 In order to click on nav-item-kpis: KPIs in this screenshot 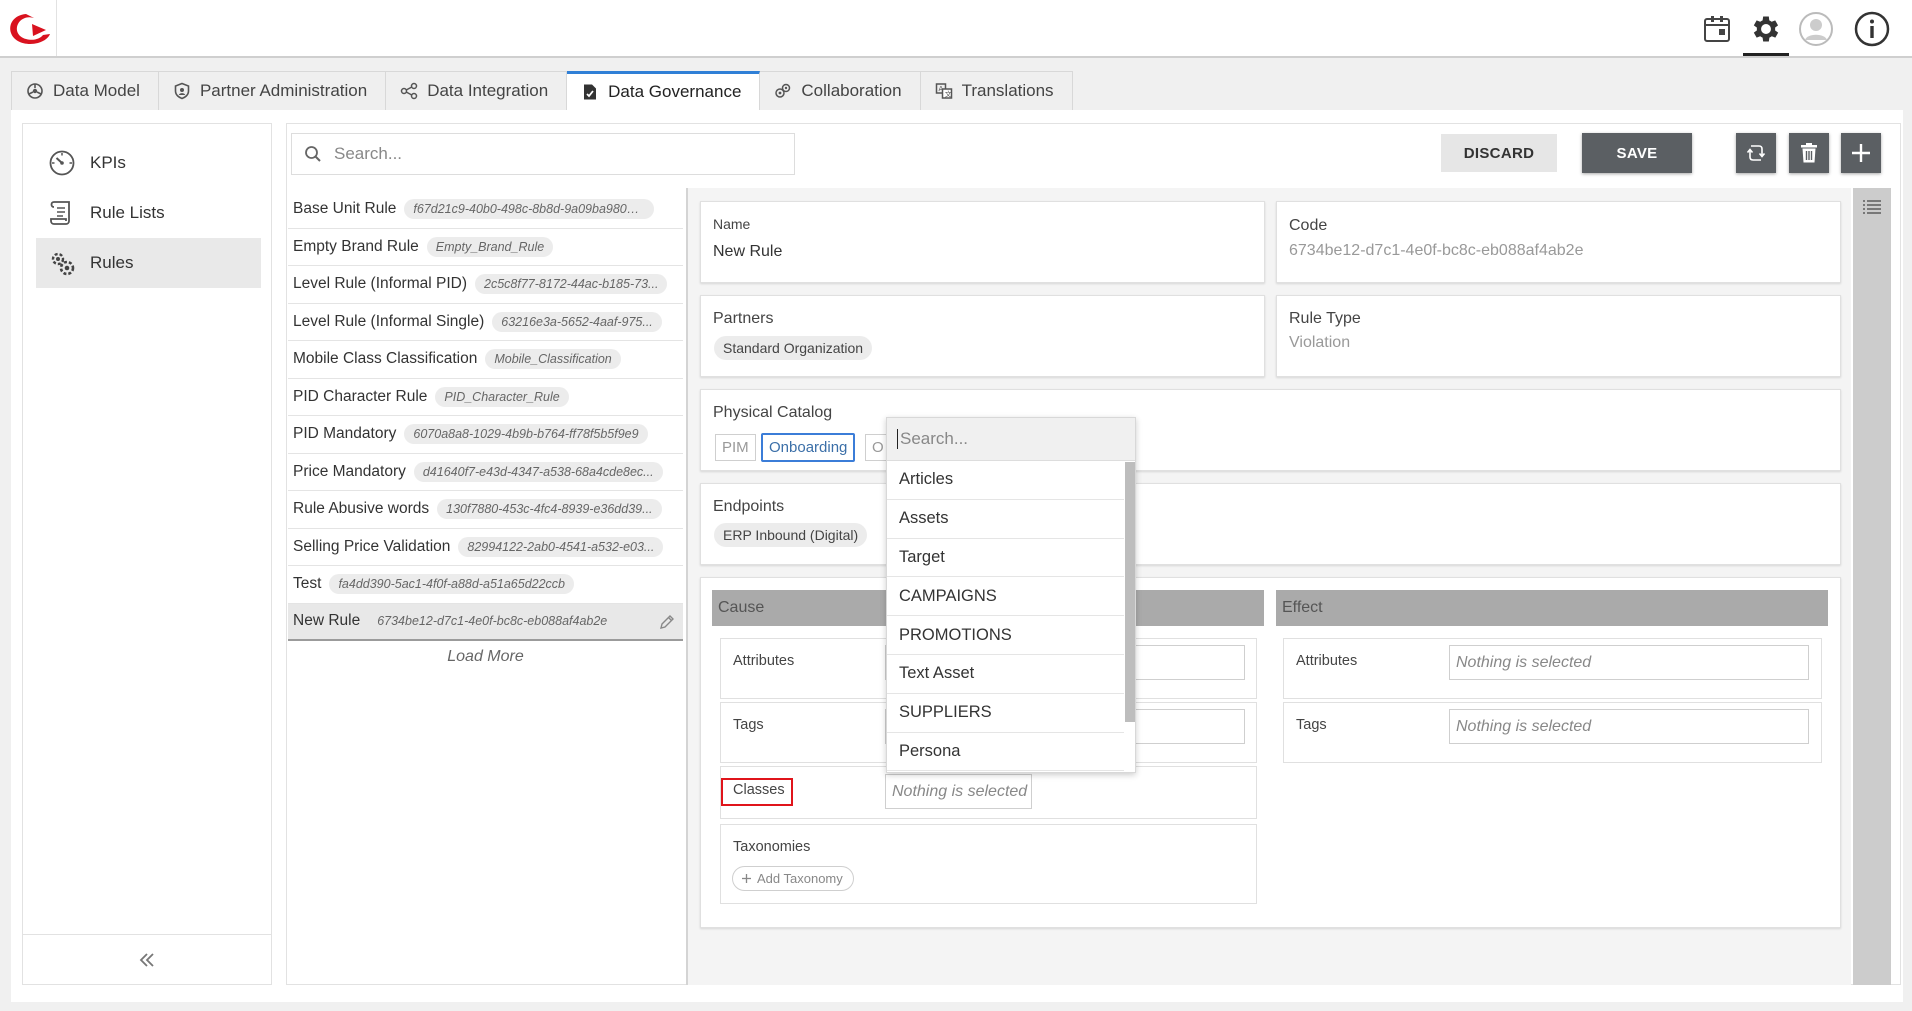, I will do `click(148, 163)`.